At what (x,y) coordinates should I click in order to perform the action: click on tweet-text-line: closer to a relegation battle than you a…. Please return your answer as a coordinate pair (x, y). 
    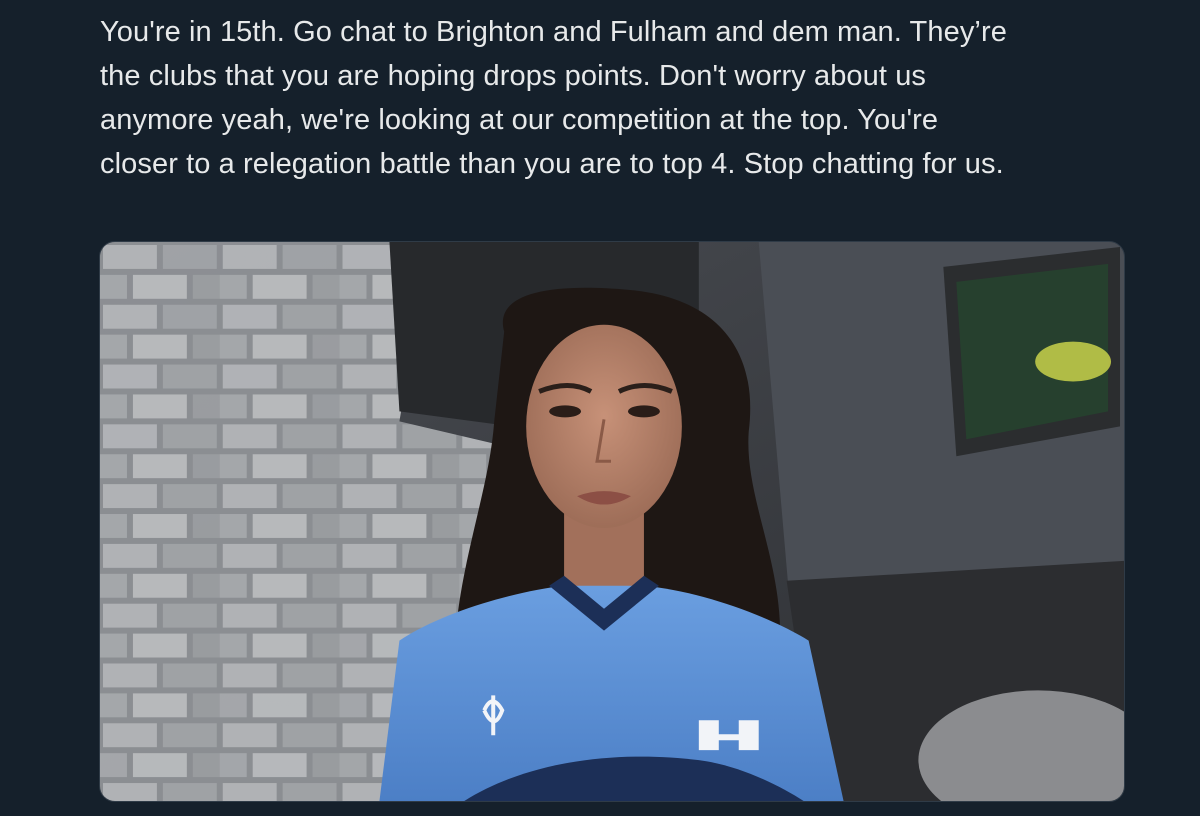
    Looking at the image, I should click on (552, 164).